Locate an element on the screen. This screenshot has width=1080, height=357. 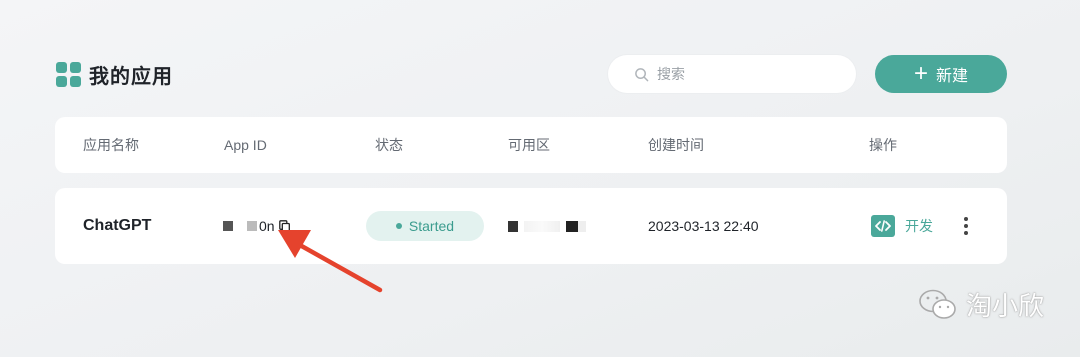
search-input is located at coordinates (747, 74).